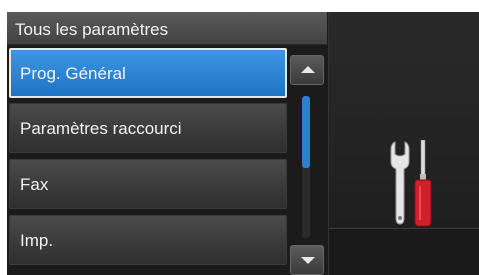 The image size is (479, 275). What do you see at coordinates (306, 132) in the screenshot?
I see `scroll-thumb` at bounding box center [306, 132].